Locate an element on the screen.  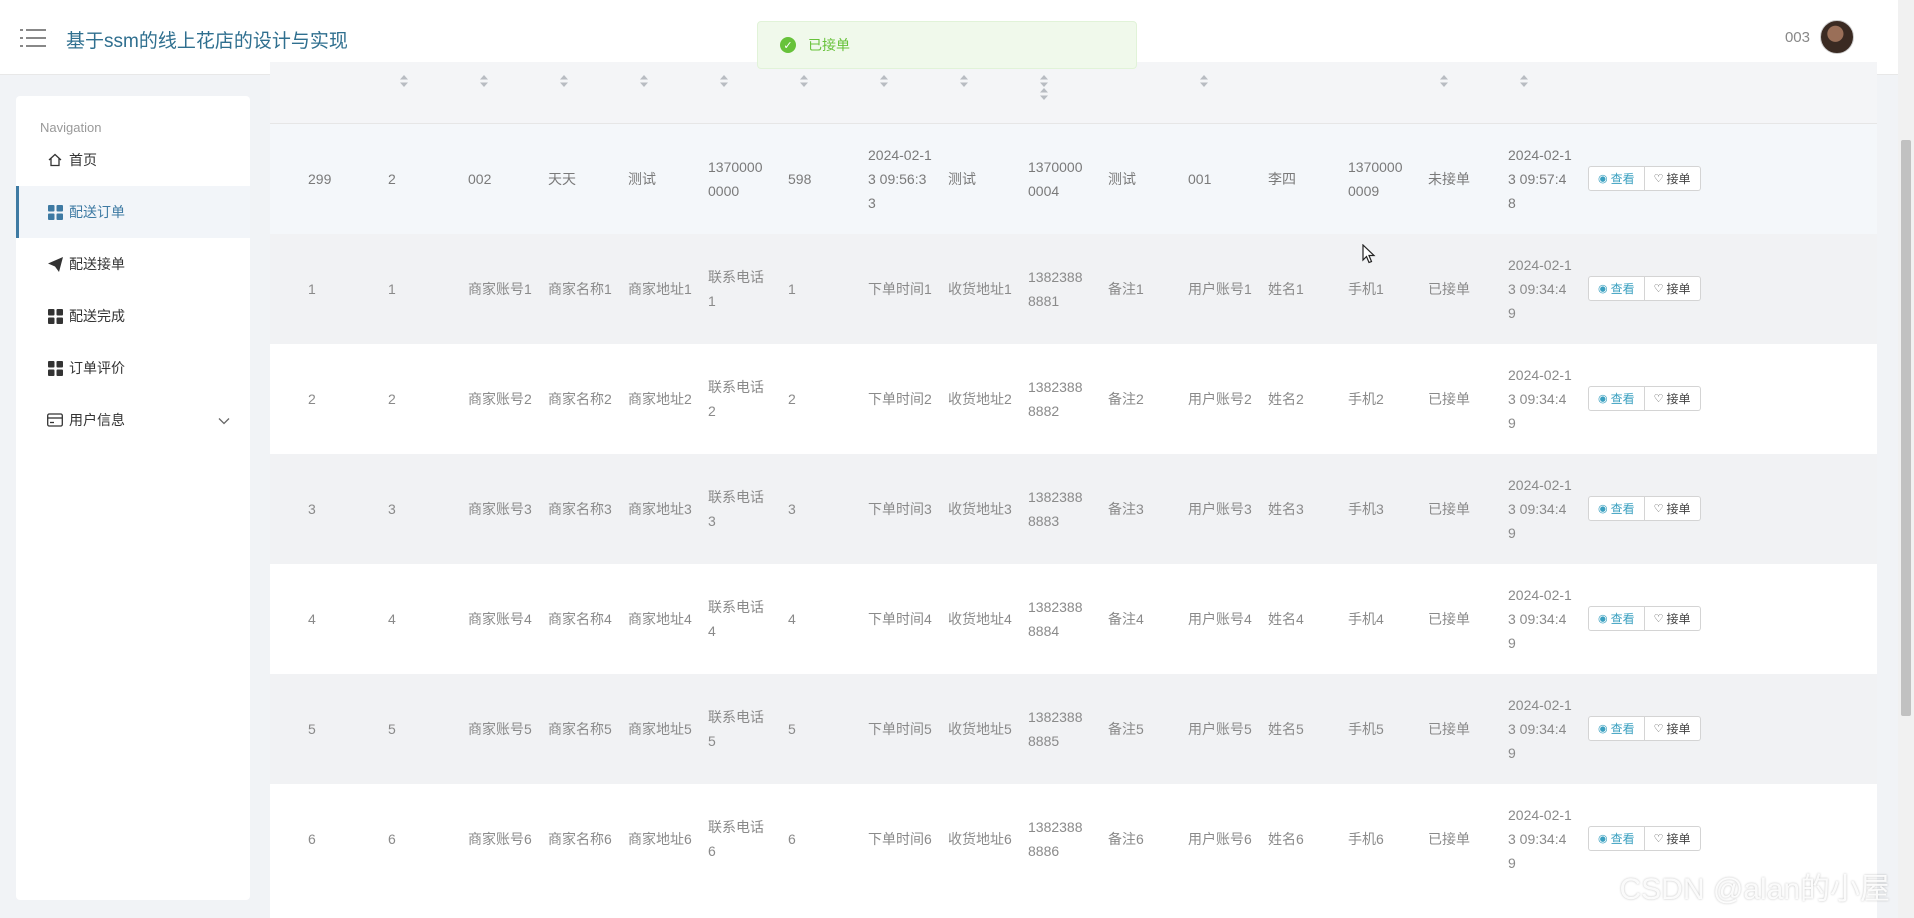
cell-text: 2024-02-13 09:34:49 is located at coordinates (1540, 509).